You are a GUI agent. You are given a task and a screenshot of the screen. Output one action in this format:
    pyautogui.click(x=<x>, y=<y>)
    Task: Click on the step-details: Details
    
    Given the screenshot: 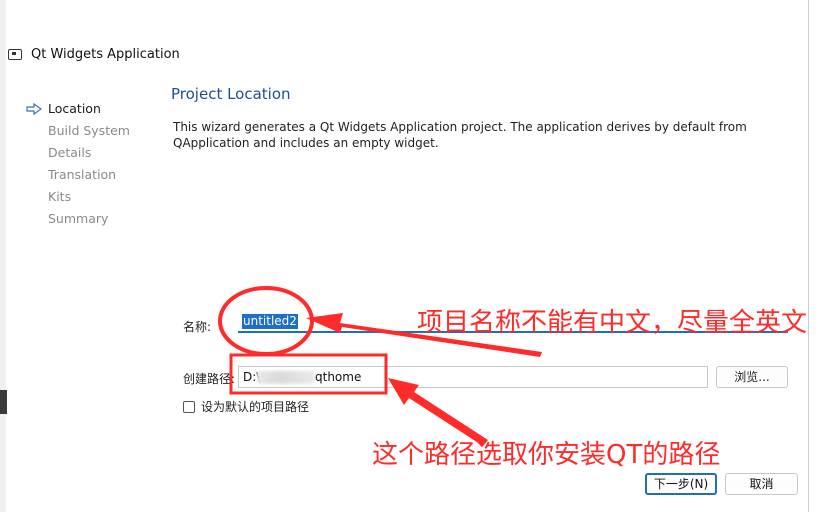 What is the action you would take?
    pyautogui.click(x=96, y=153)
    